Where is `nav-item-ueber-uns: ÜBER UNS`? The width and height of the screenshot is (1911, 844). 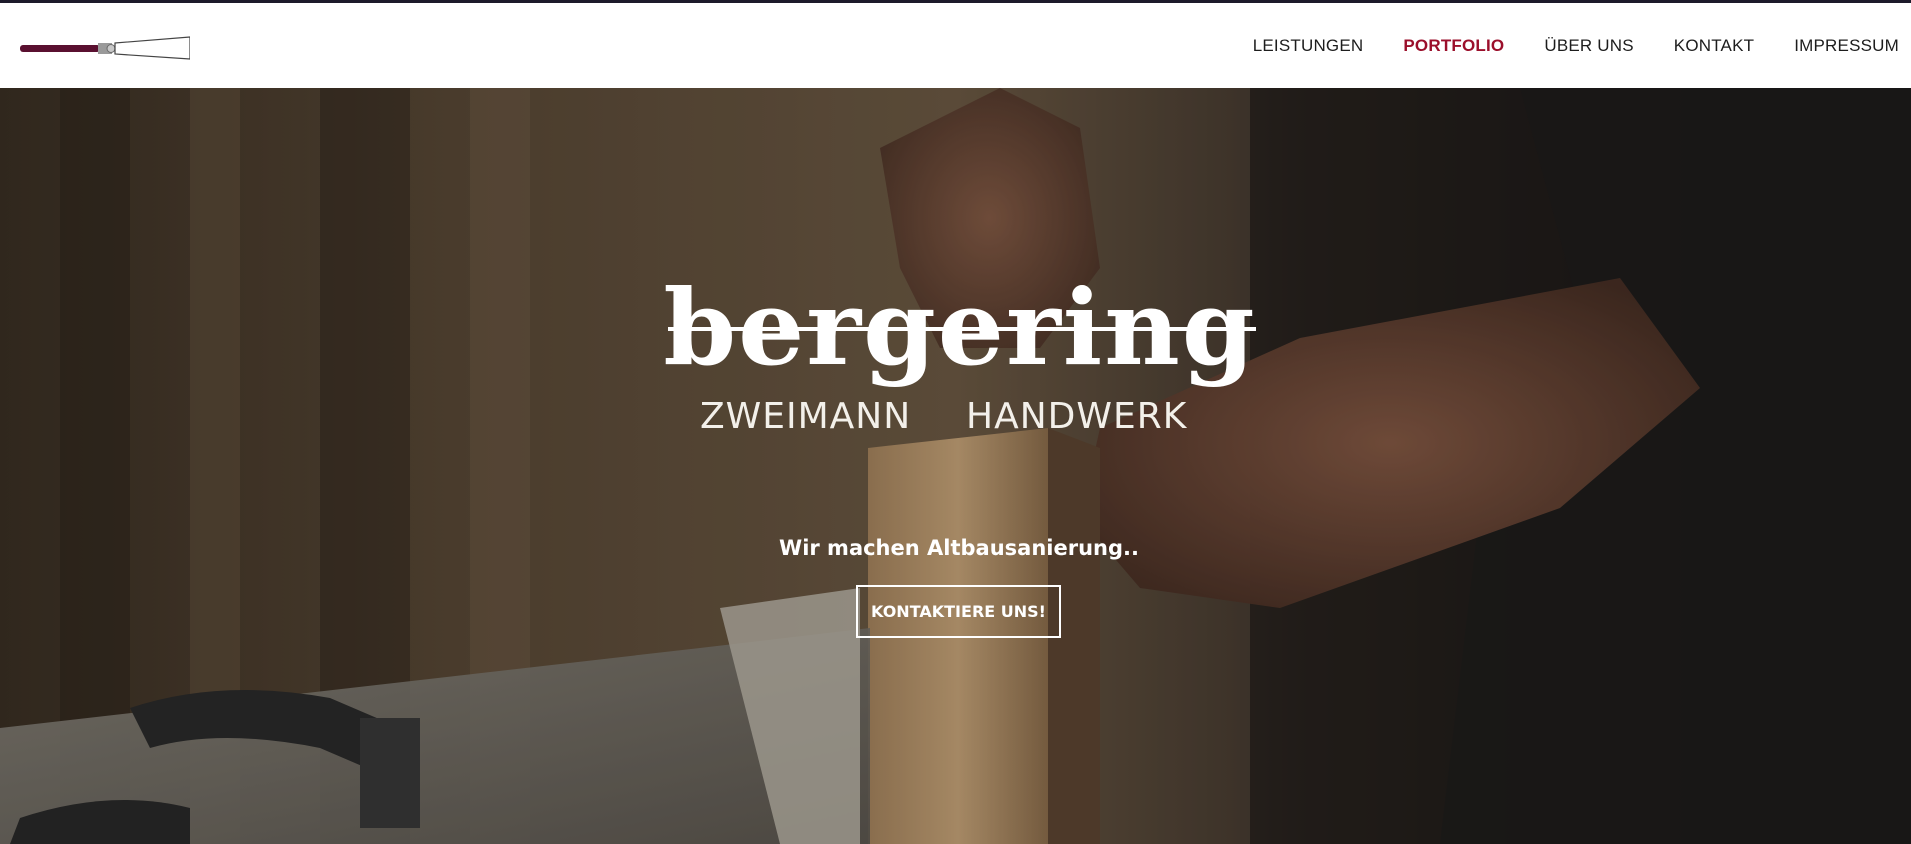
nav-item-ueber-uns: ÜBER UNS is located at coordinates (1588, 46).